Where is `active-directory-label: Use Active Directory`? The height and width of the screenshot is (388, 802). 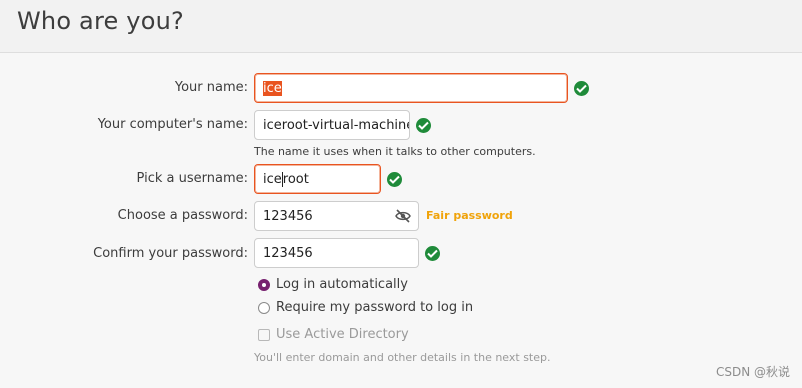 active-directory-label: Use Active Directory is located at coordinates (342, 334).